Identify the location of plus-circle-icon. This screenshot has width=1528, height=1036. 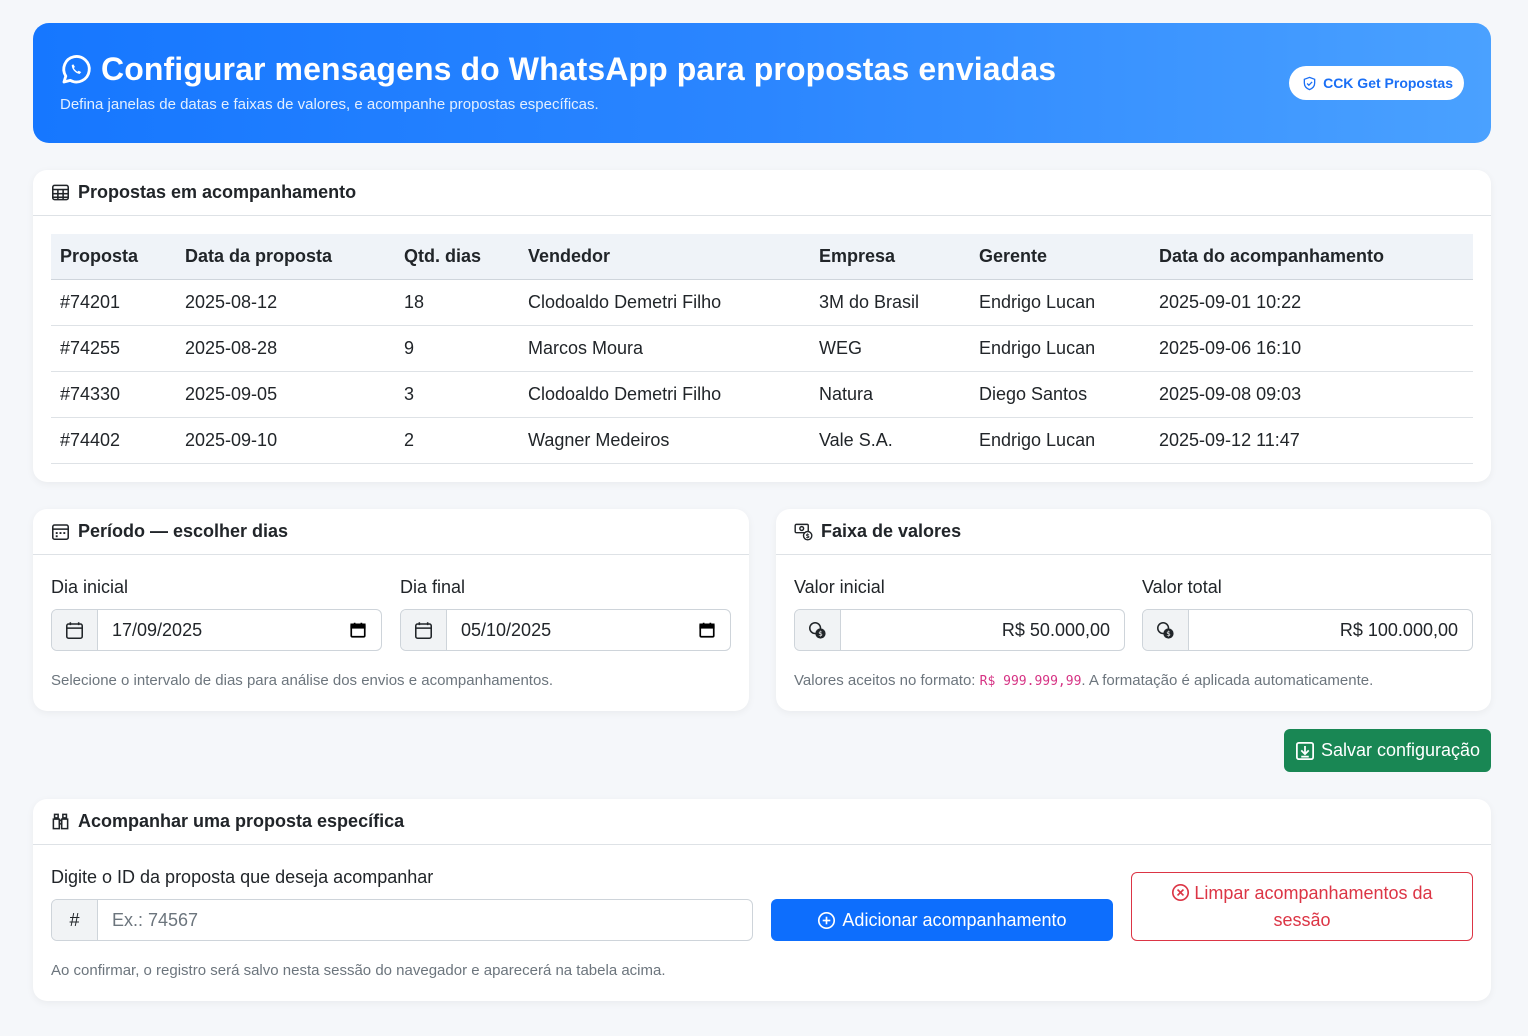
(827, 920).